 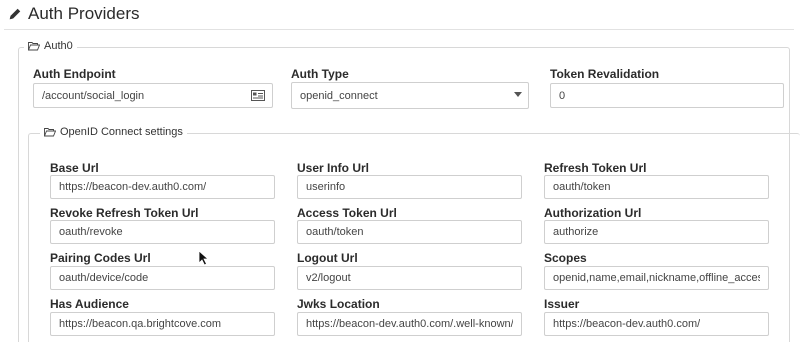 I want to click on auth-endpoint-value: /account/social_login, so click(x=93, y=95).